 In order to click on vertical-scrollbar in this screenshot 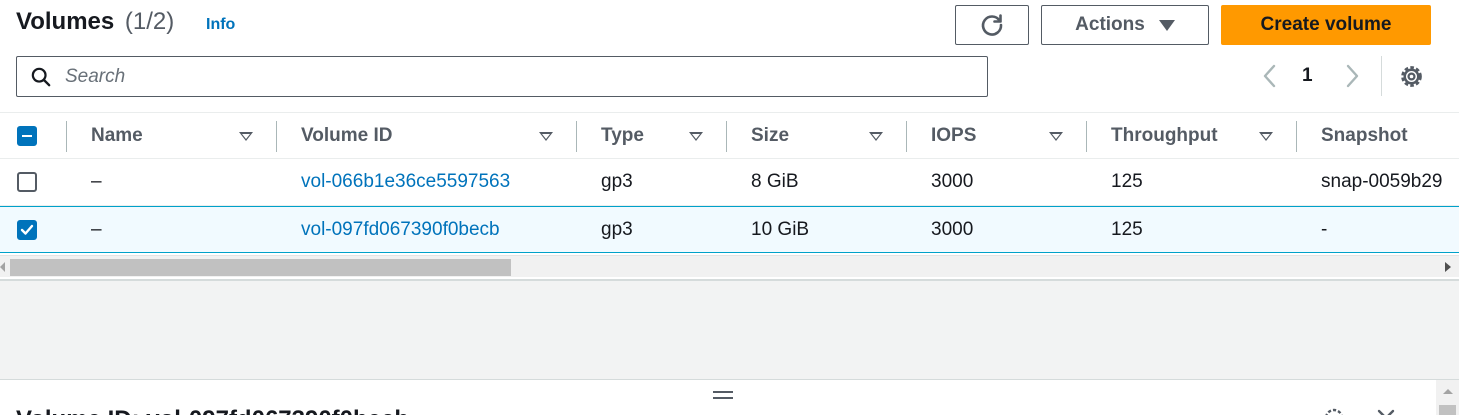, I will do `click(1447, 397)`.